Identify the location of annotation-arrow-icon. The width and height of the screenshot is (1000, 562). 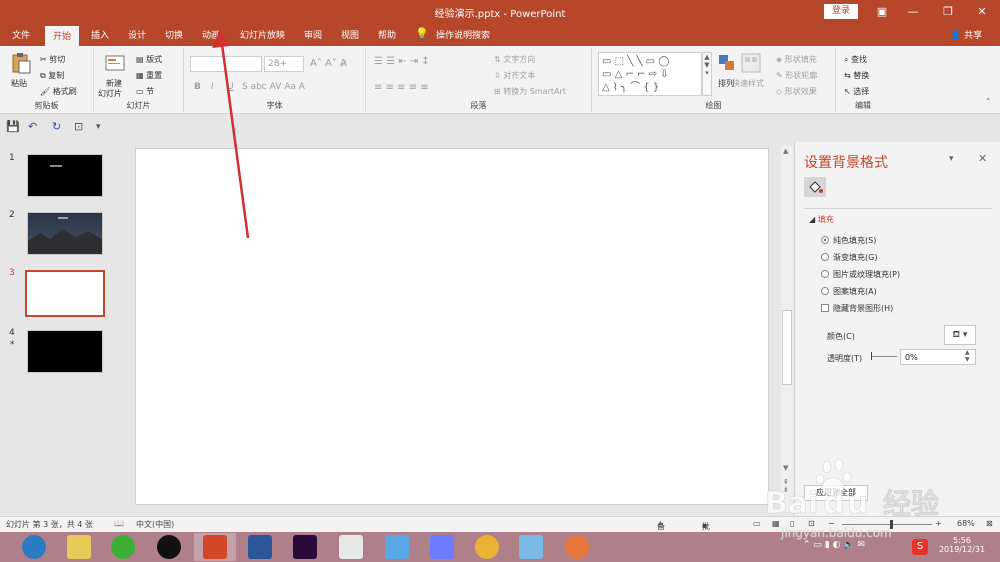
(231, 134).